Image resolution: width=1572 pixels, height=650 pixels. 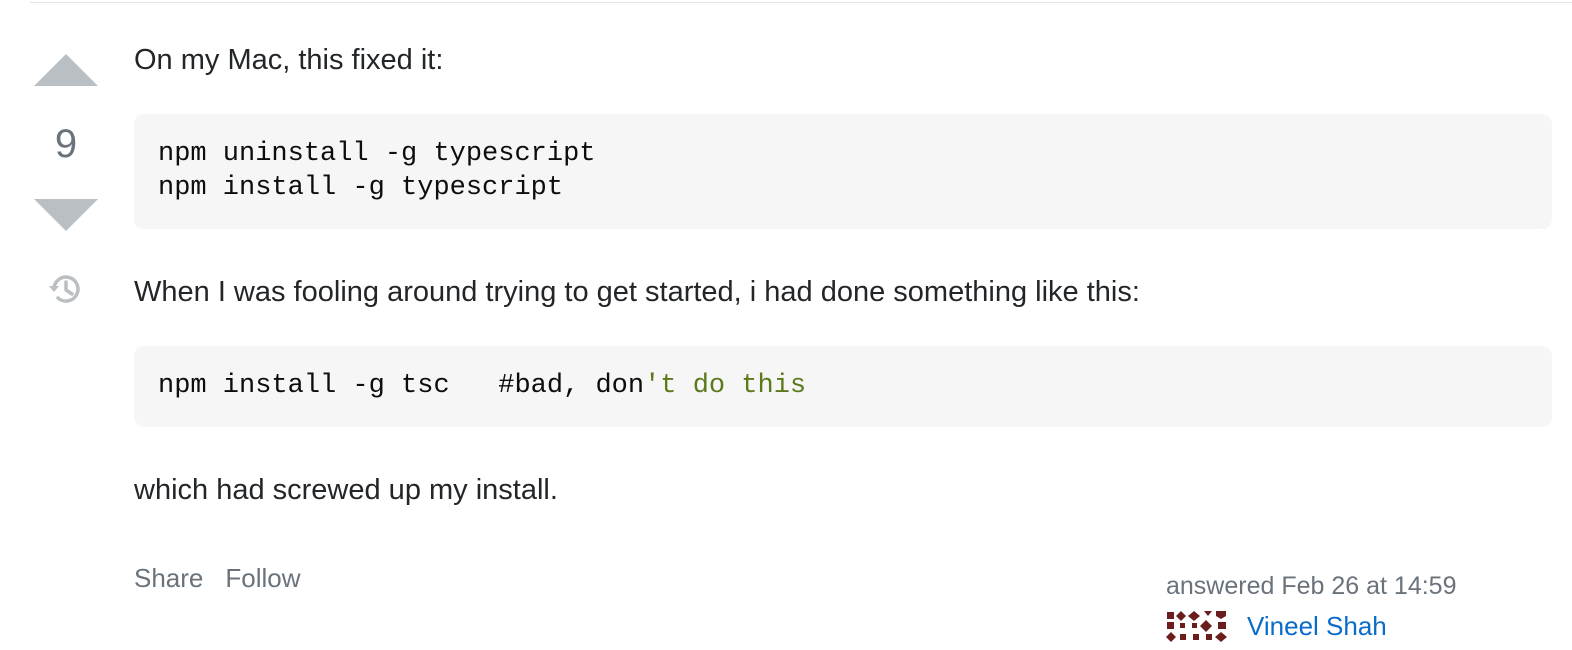 What do you see at coordinates (361, 188) in the screenshot?
I see `code-line: npm install -g typescript` at bounding box center [361, 188].